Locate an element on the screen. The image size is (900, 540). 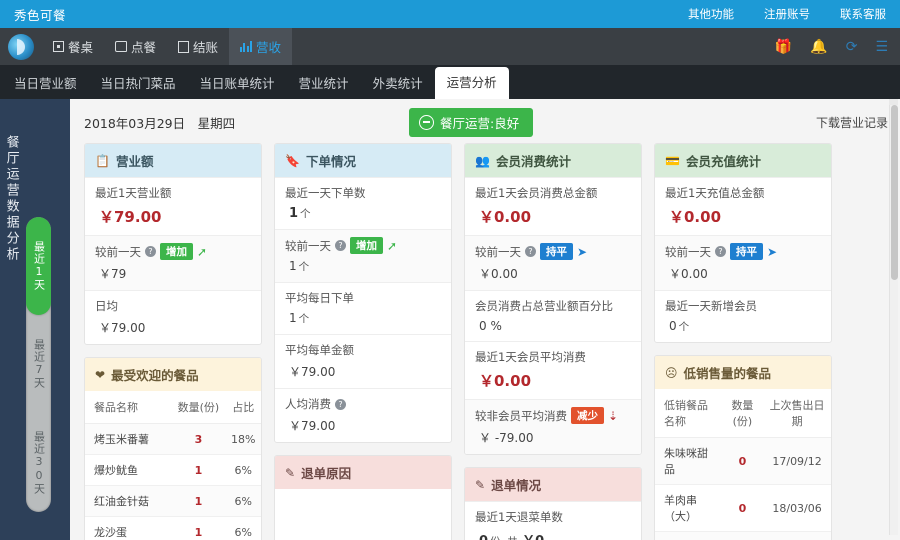
col-dish-name: 餐品名称 is located at coordinates (128, 407).